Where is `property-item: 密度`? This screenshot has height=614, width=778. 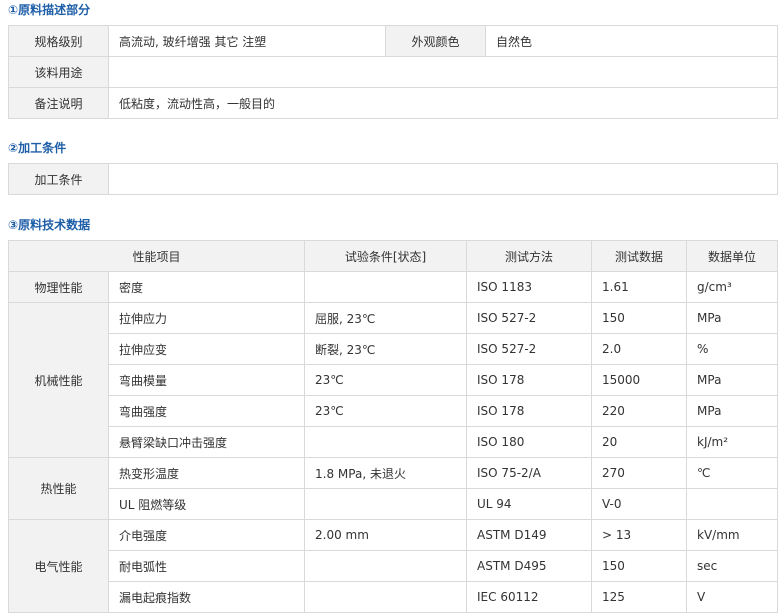
property-item: 密度 is located at coordinates (206, 287).